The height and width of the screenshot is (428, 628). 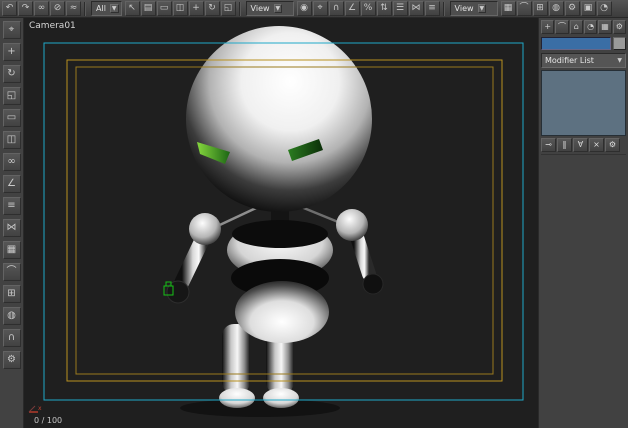 I want to click on select-tool-icon: ⌖, so click(x=11, y=30).